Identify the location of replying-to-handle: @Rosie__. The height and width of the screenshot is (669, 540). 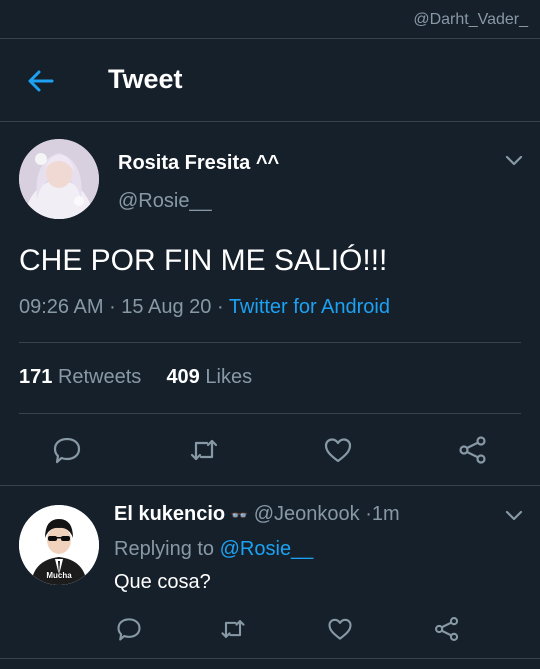
(267, 549).